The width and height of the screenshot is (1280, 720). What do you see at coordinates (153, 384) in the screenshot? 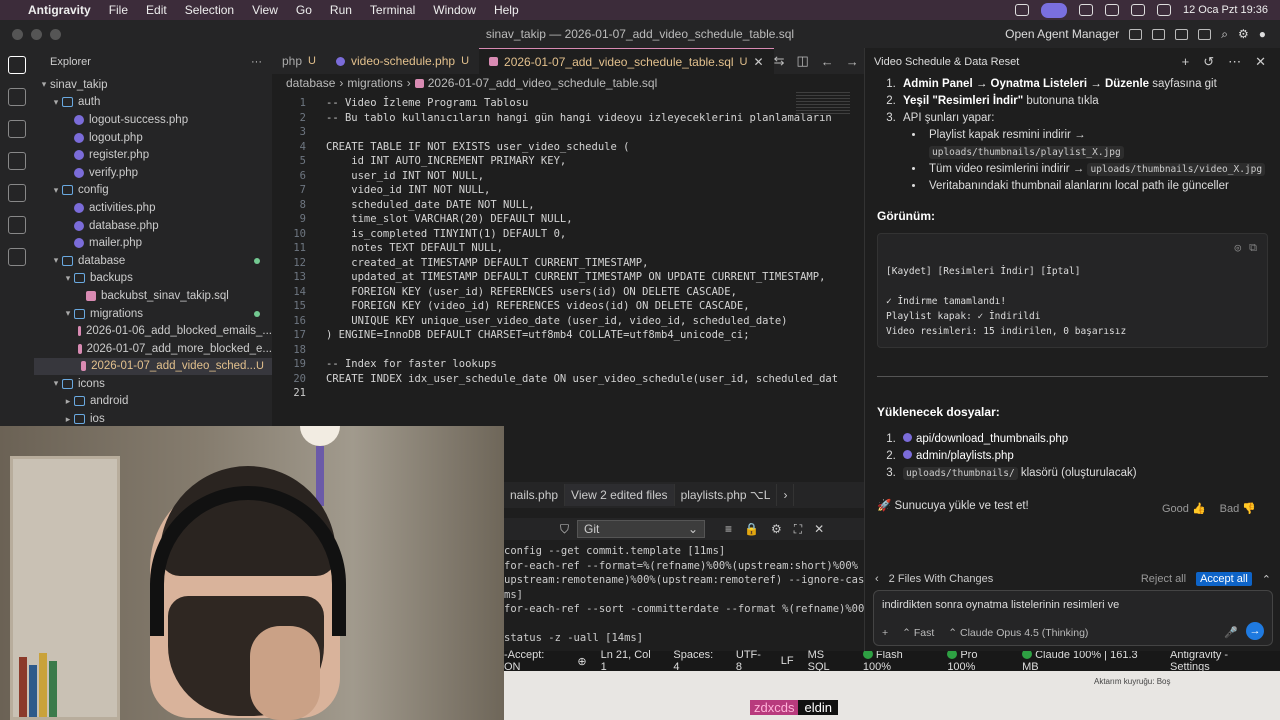
I see `tree-folder: ▾ icons` at bounding box center [153, 384].